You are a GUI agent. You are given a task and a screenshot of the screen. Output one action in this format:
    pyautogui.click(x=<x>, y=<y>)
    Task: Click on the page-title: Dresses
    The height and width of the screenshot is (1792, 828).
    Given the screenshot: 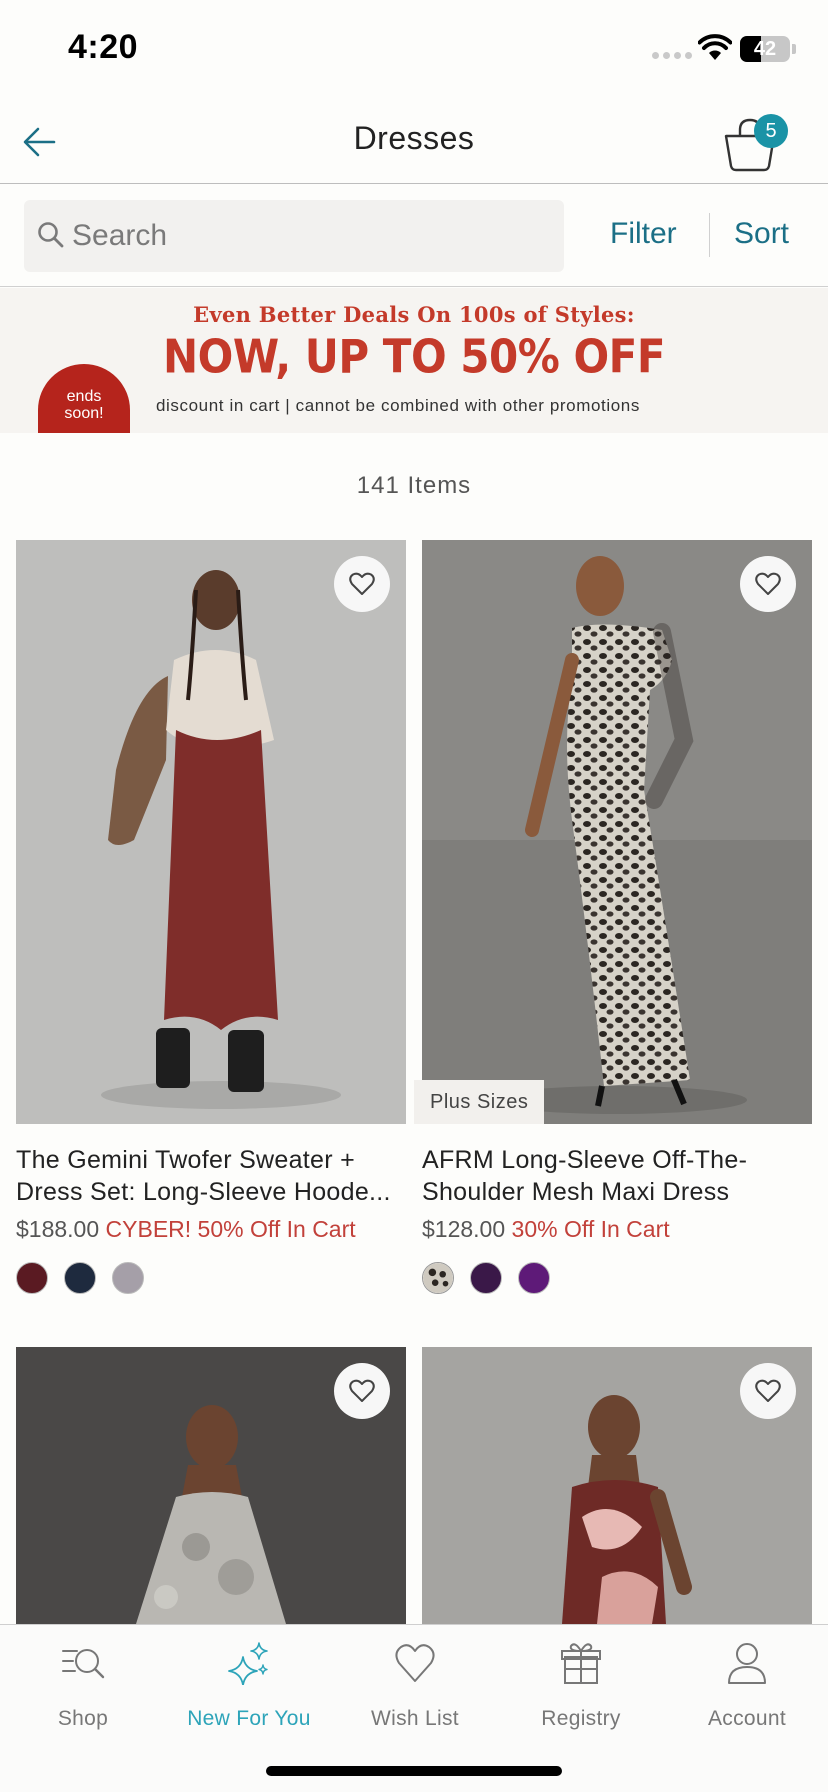 What is the action you would take?
    pyautogui.click(x=414, y=138)
    